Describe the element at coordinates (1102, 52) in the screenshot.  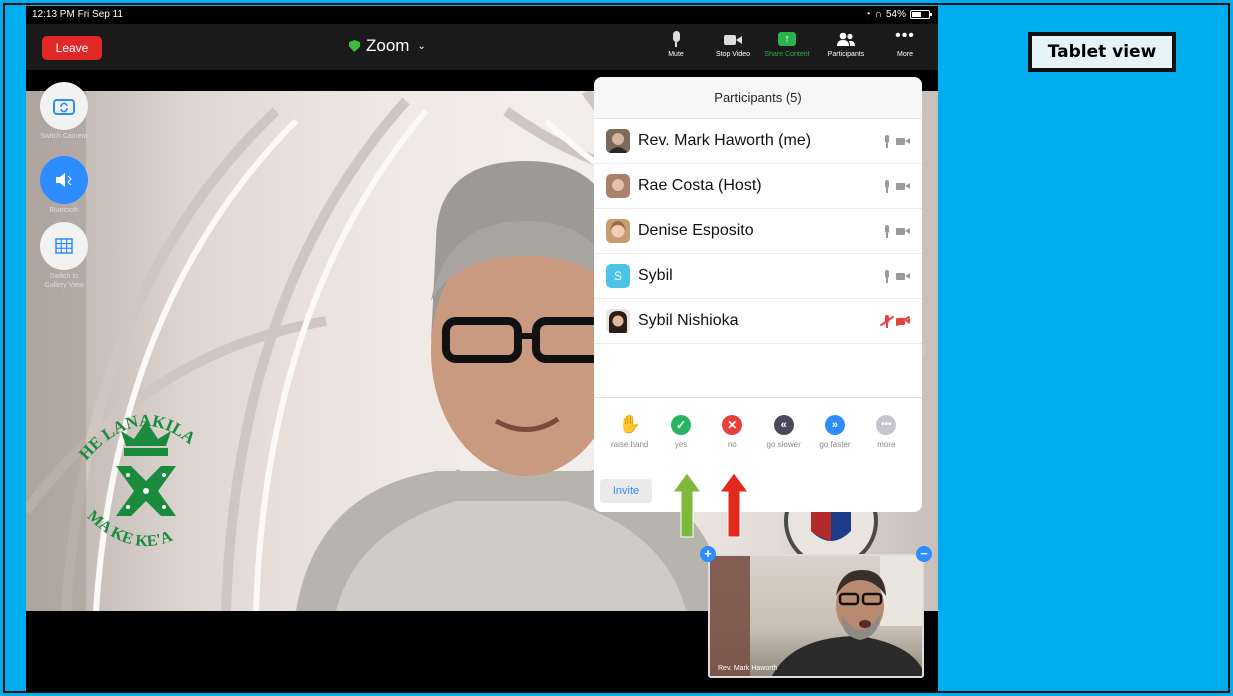
I see `slide-label: Tablet view` at that location.